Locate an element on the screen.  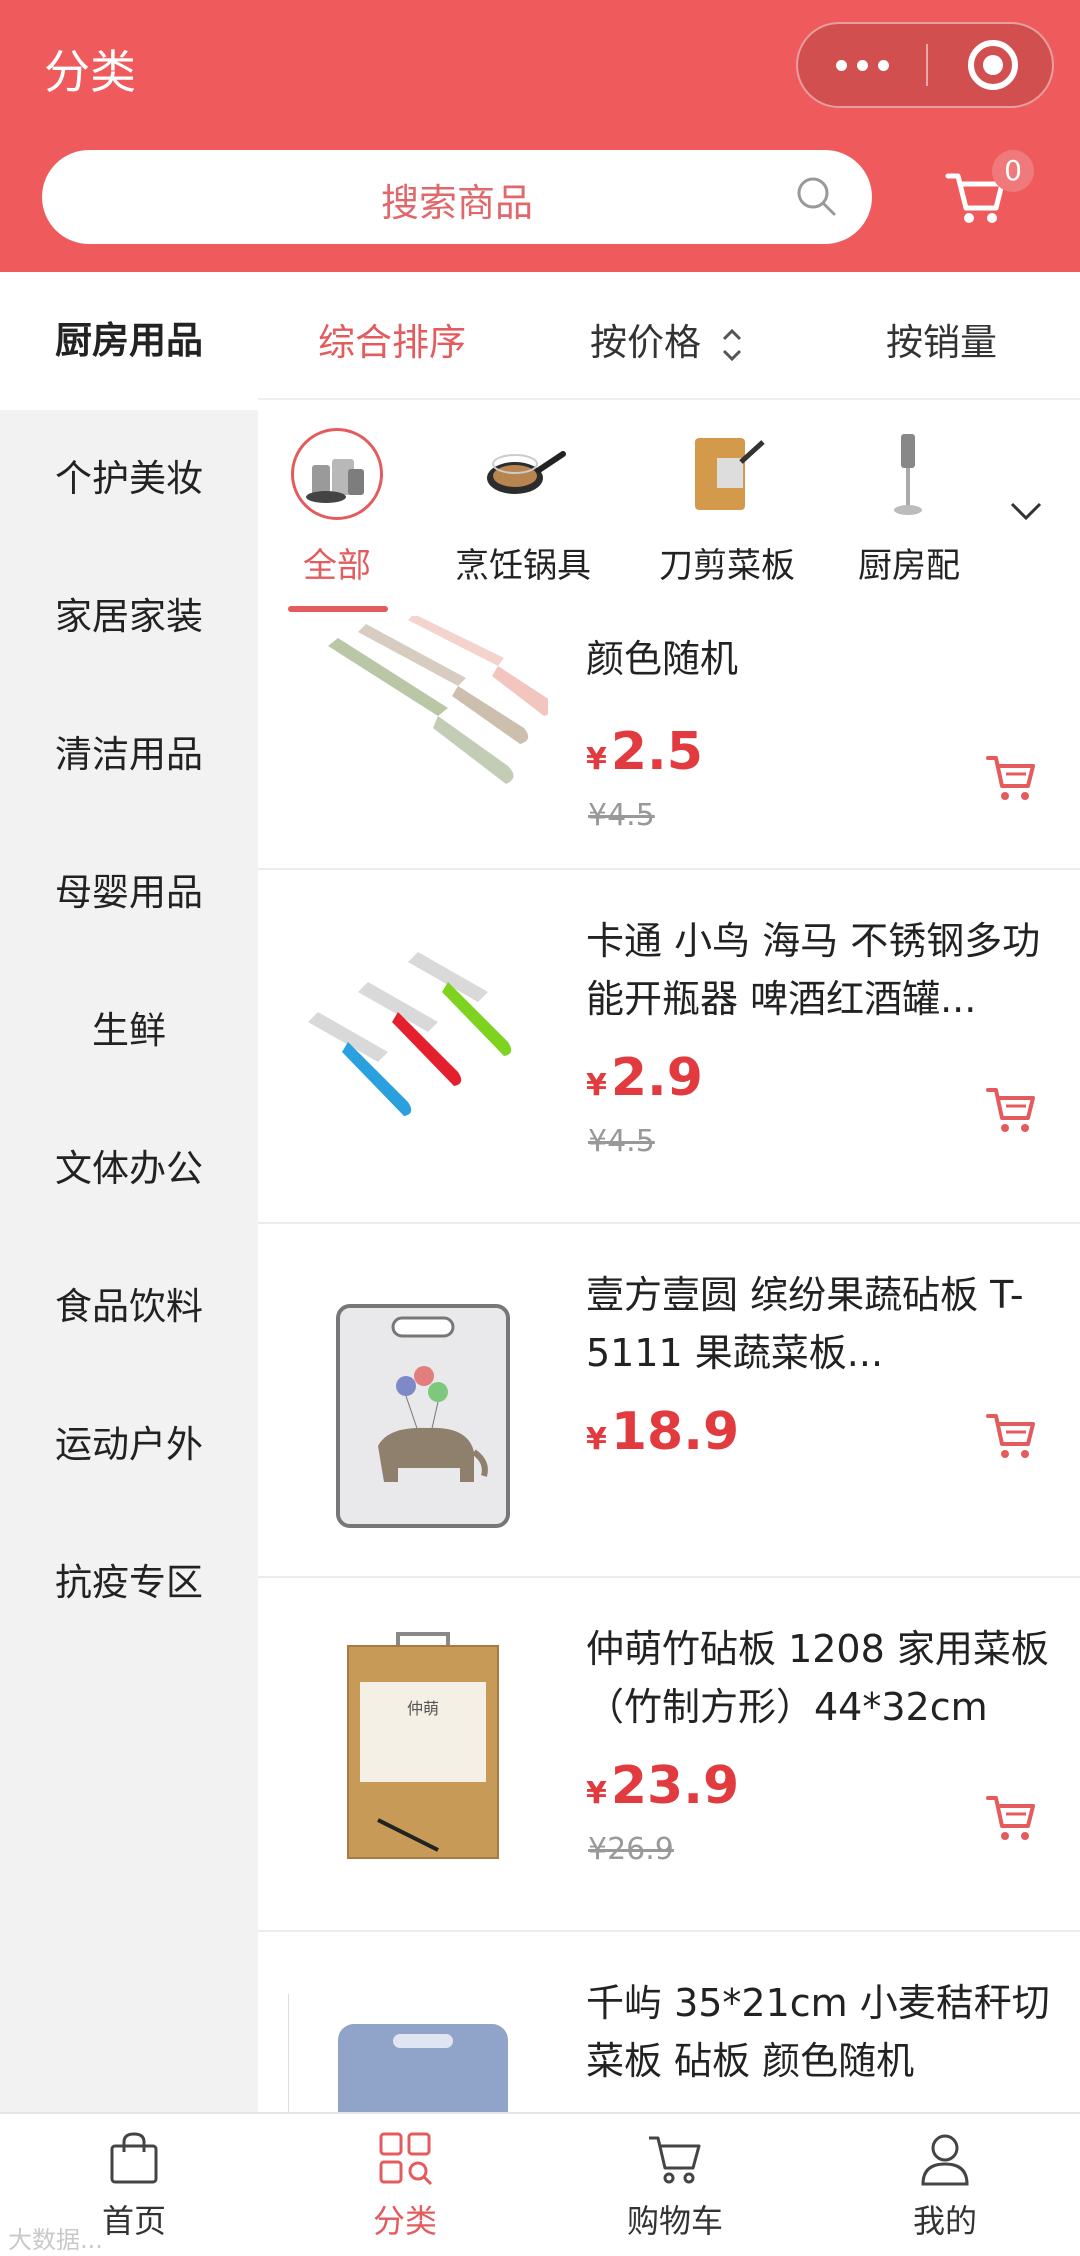
subcategory-label: 刀剪菜板 is located at coordinates (727, 566).